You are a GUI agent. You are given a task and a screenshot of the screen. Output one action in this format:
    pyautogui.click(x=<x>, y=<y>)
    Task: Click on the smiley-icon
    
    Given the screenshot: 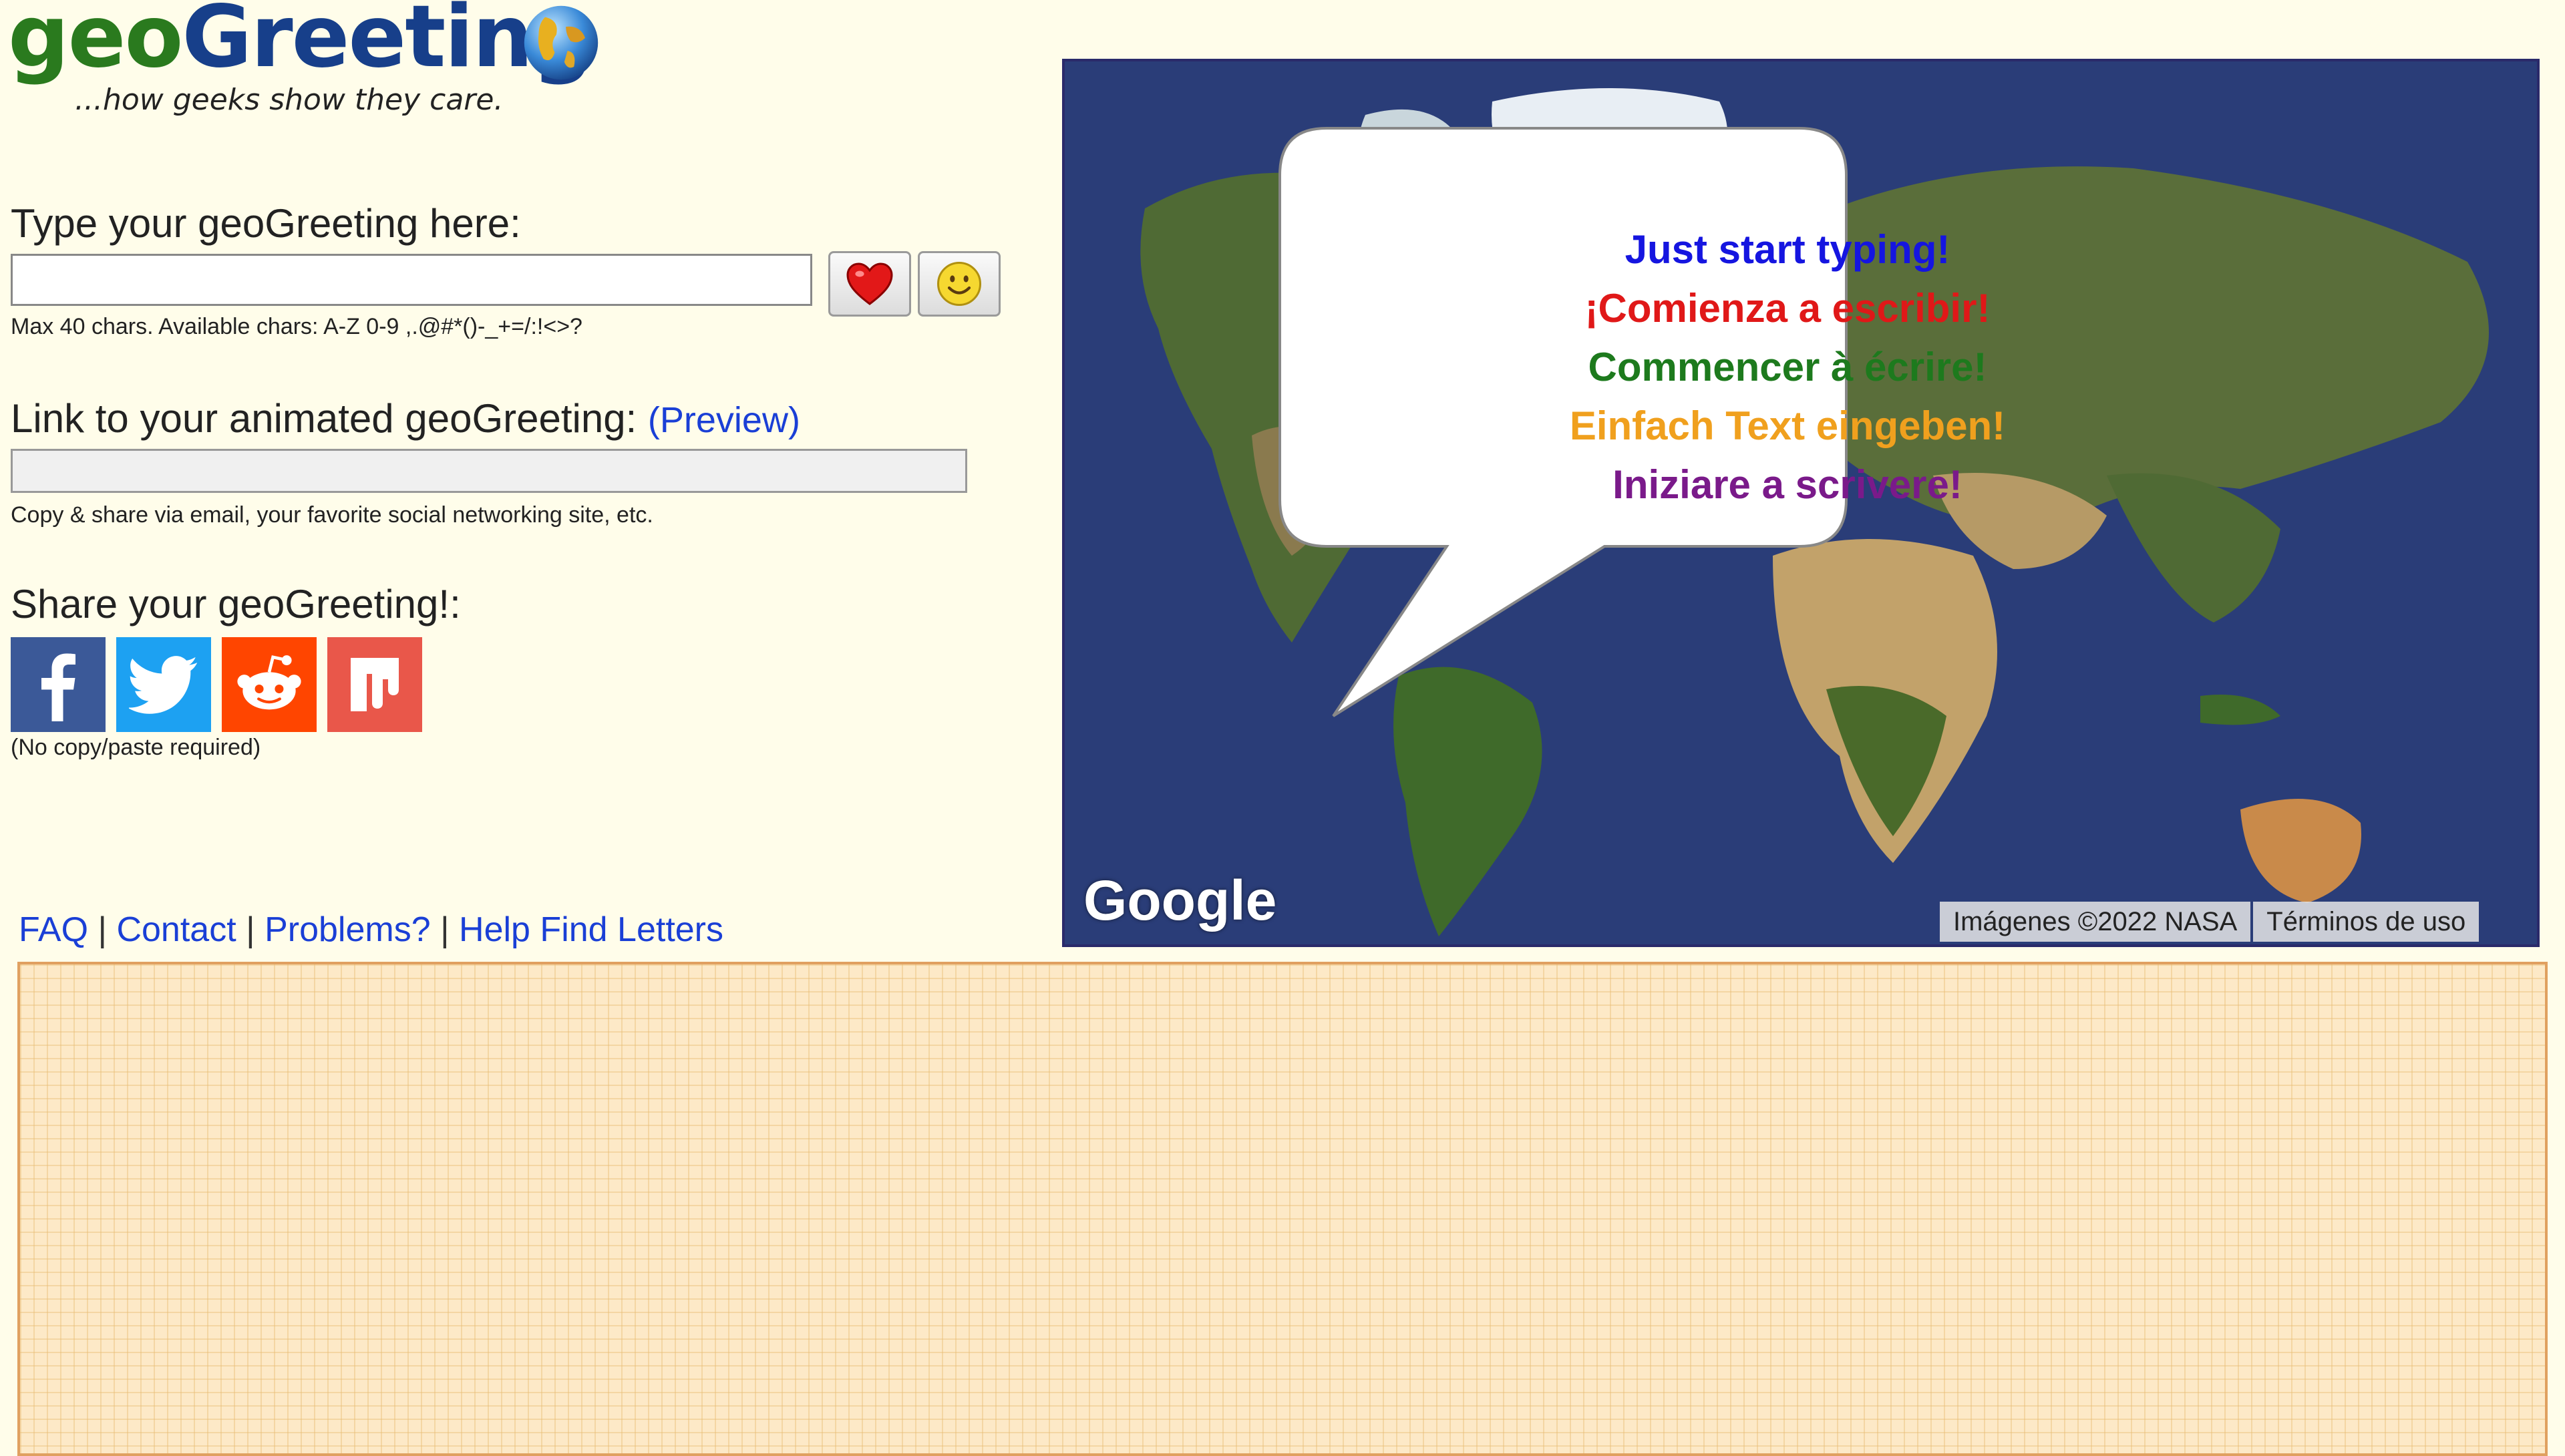 What is the action you would take?
    pyautogui.click(x=959, y=284)
    